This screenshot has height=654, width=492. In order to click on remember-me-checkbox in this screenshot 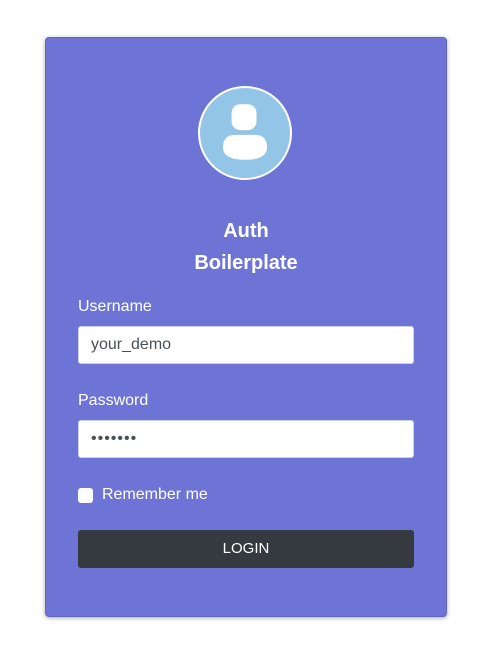, I will do `click(85, 495)`.